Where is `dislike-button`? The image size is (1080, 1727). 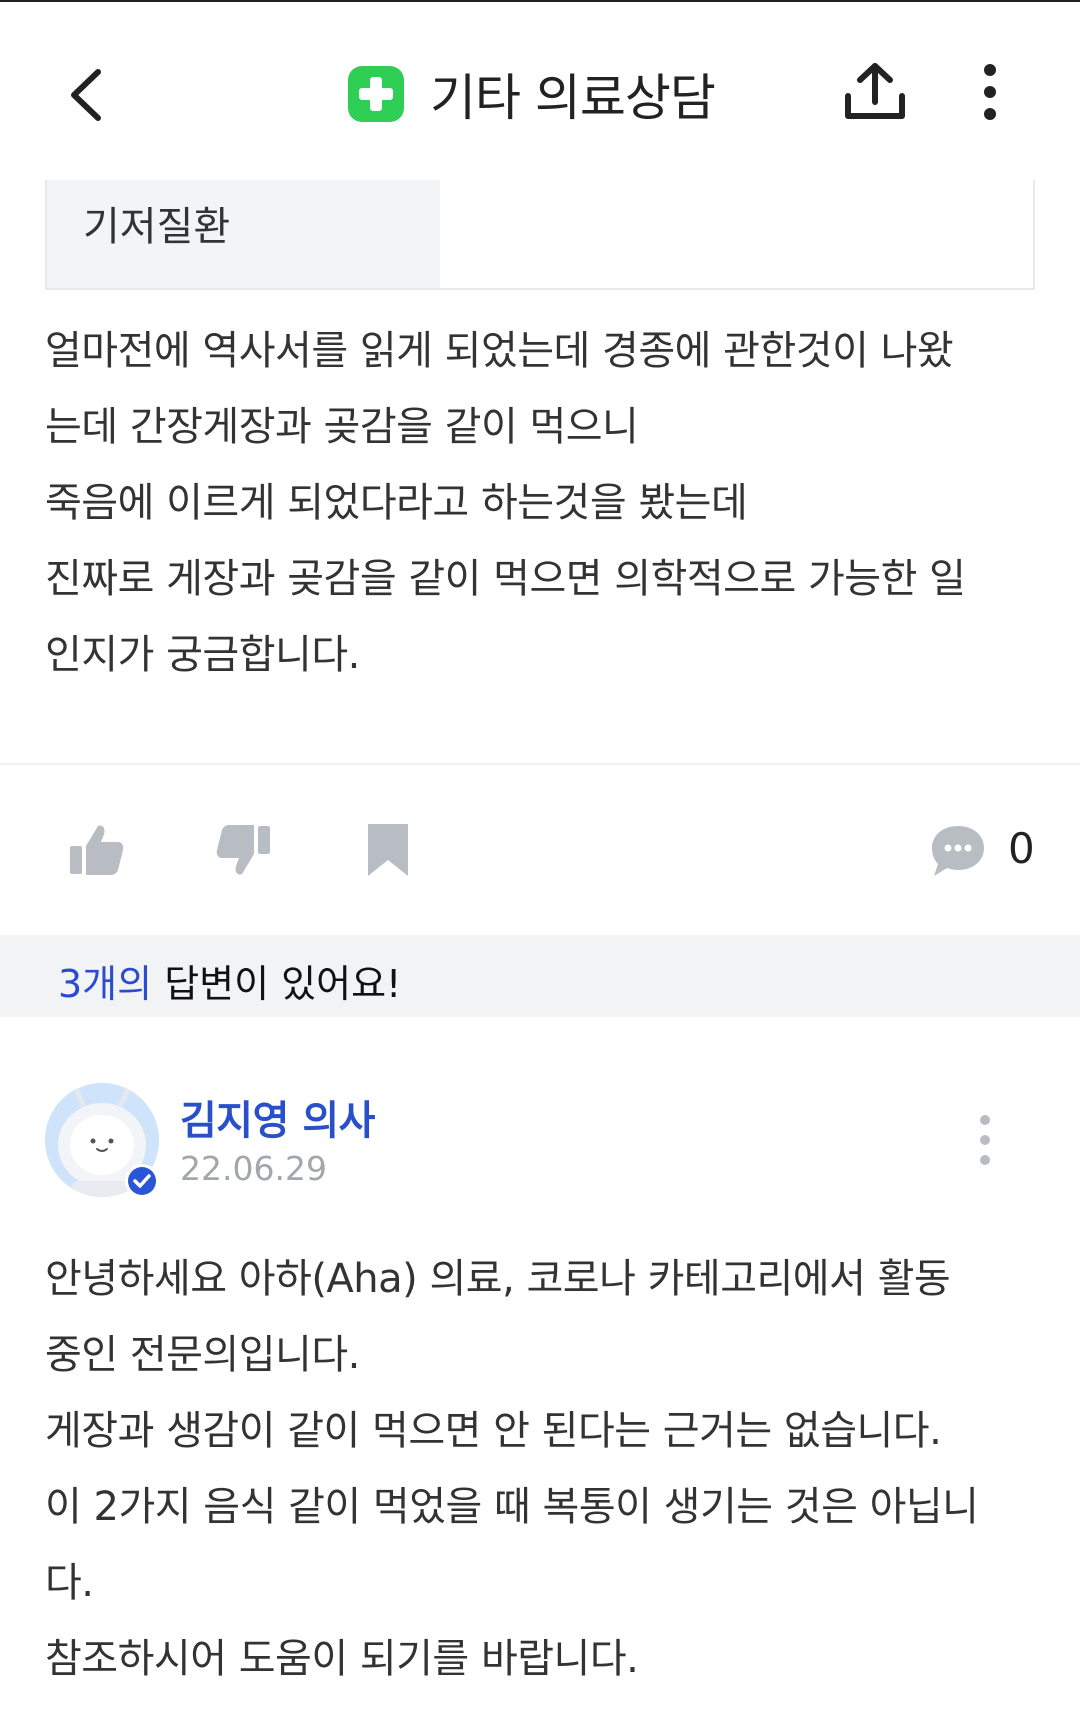 dislike-button is located at coordinates (244, 850).